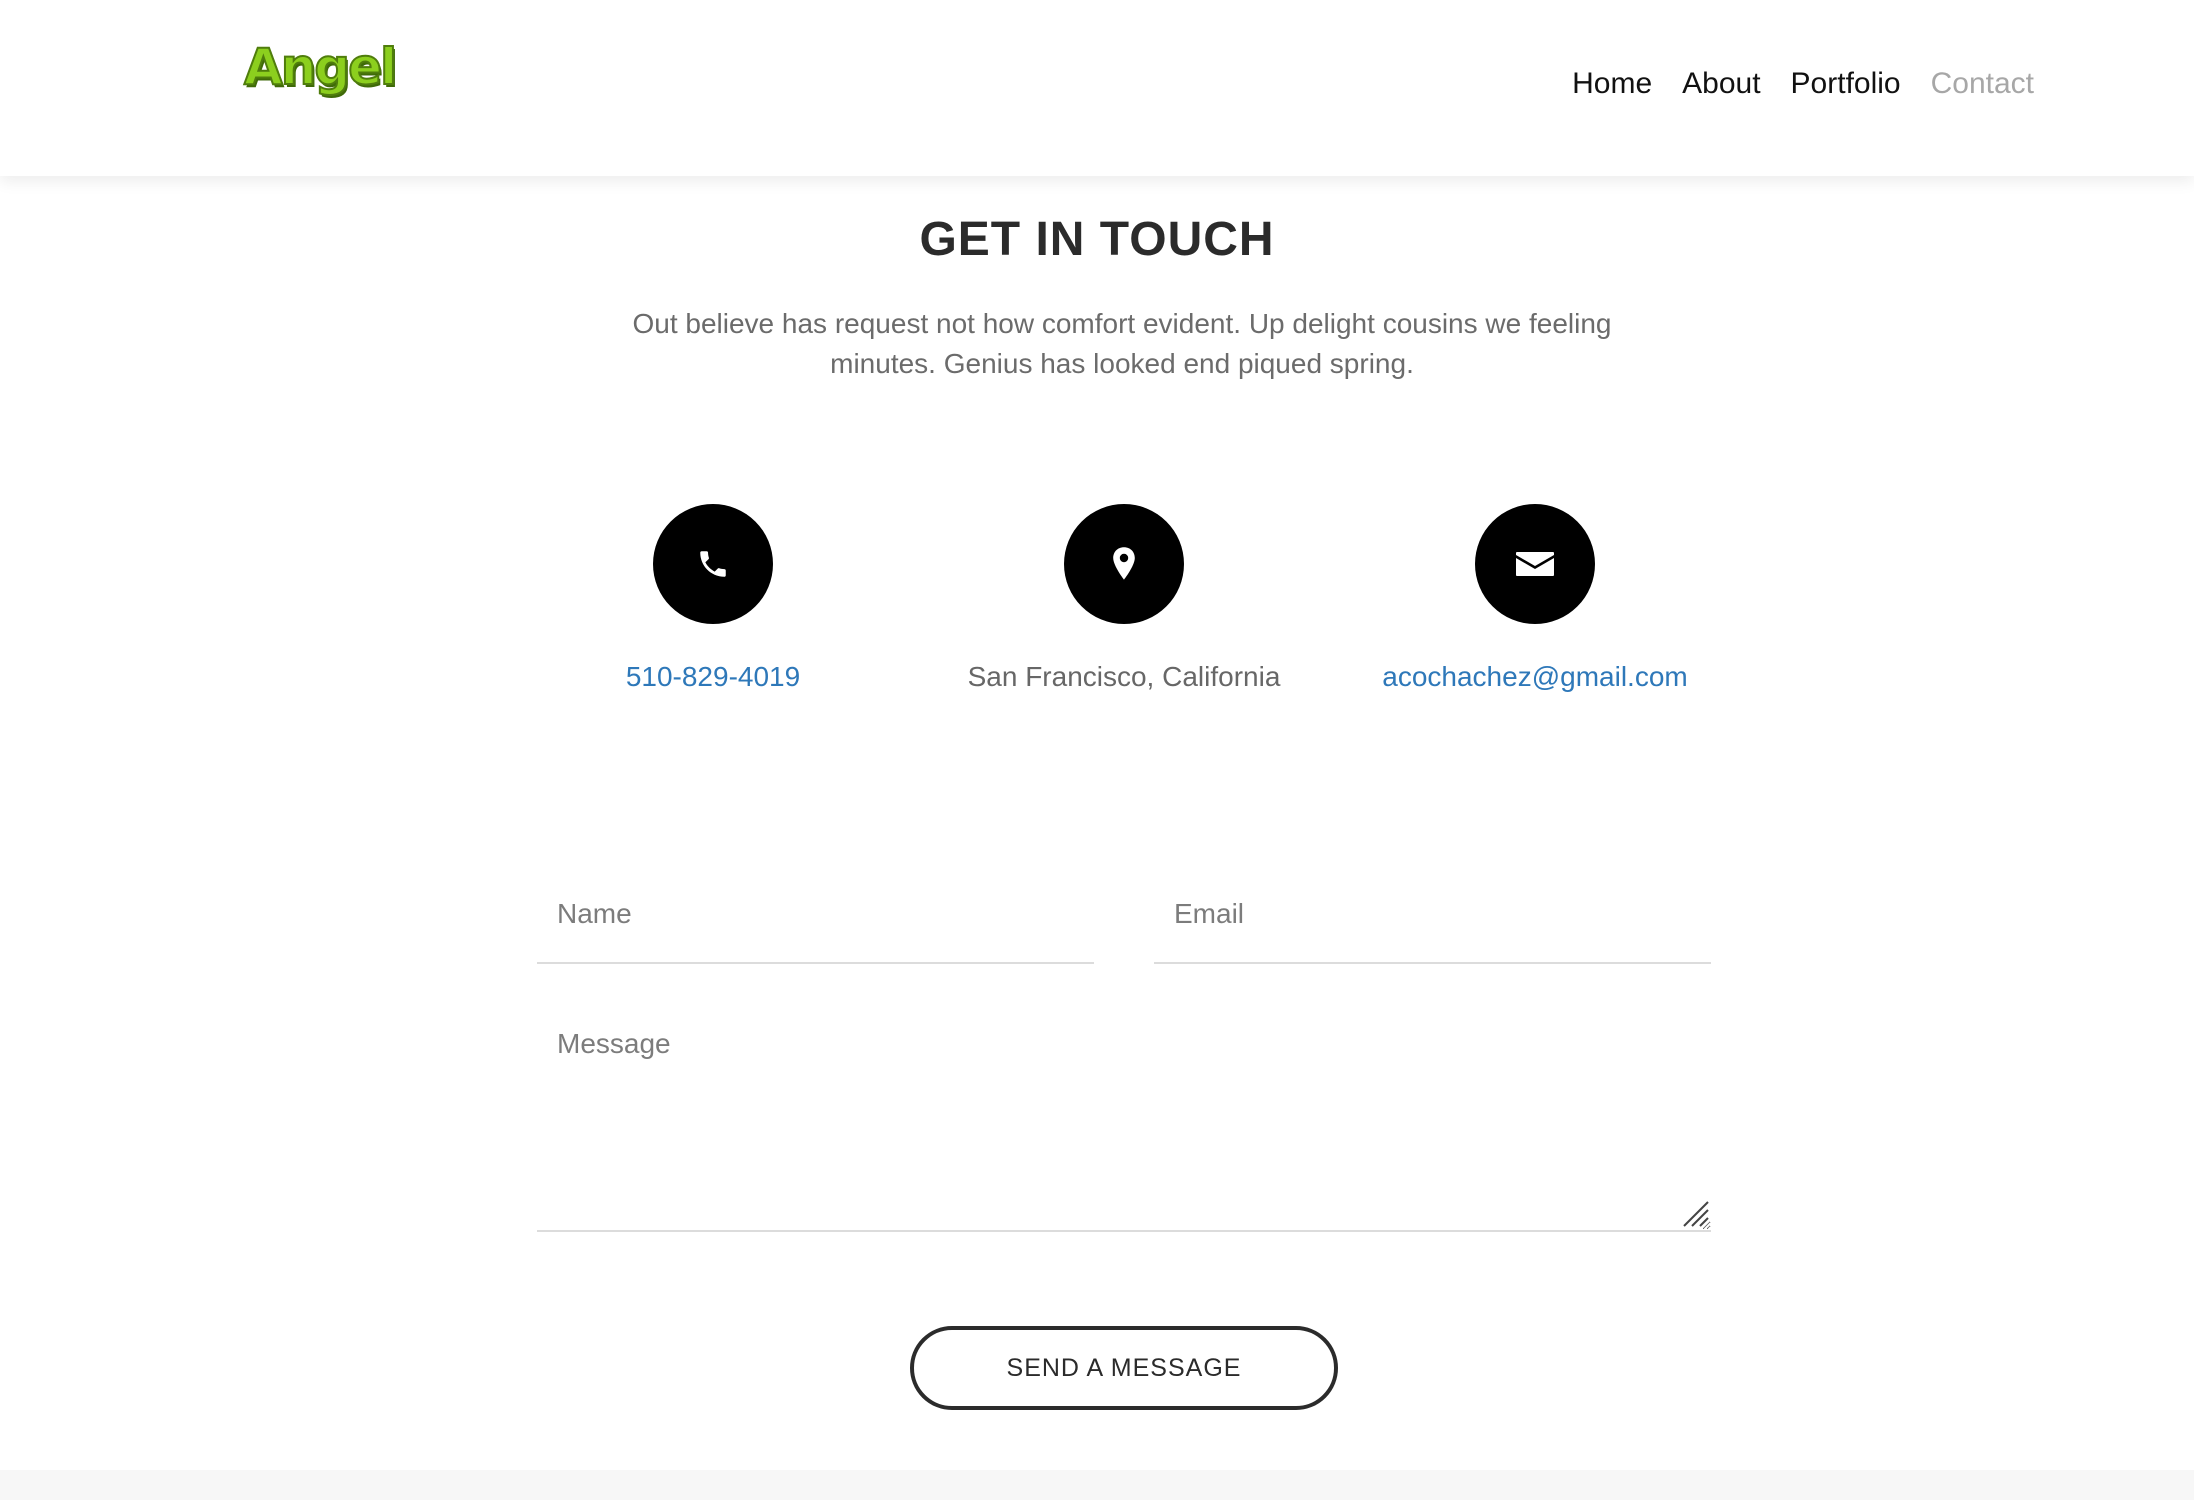 Image resolution: width=2194 pixels, height=1500 pixels. I want to click on contact-info-location: San Francisco, California, so click(1124, 600).